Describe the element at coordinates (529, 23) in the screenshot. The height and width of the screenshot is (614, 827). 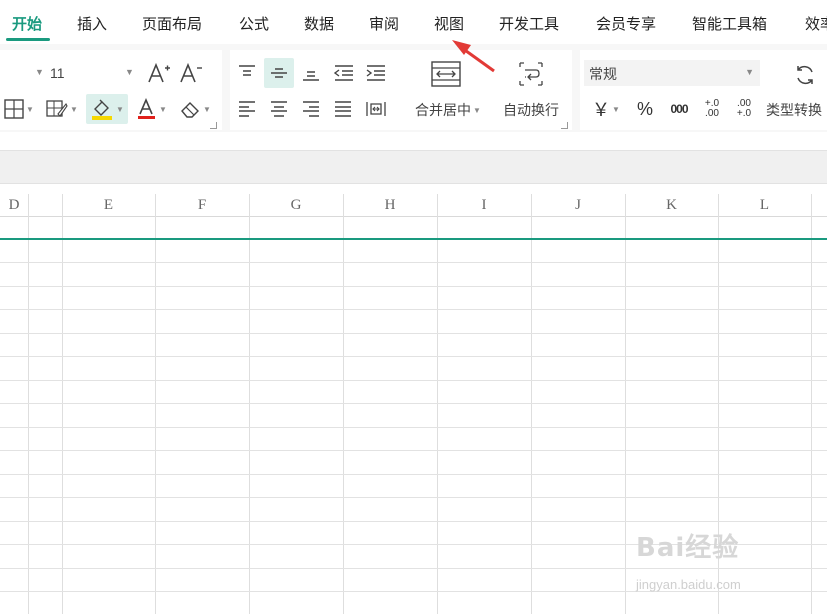
I see `tab-developer: 开发工具` at that location.